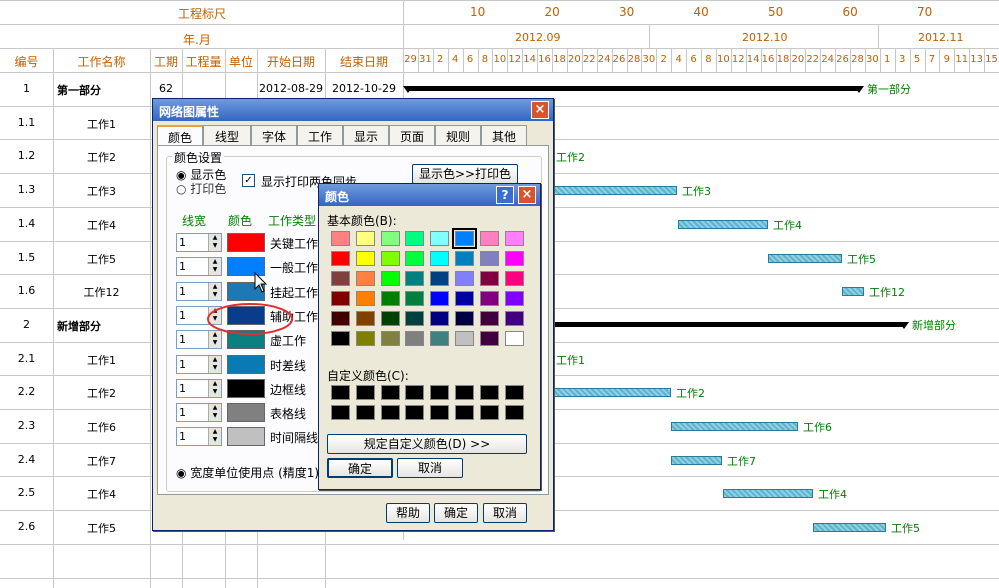 Image resolution: width=999 pixels, height=588 pixels. Describe the element at coordinates (247, 472) in the screenshot. I see `width-unit-radio: ◉ 宽度单位使用点 (精度1)` at that location.